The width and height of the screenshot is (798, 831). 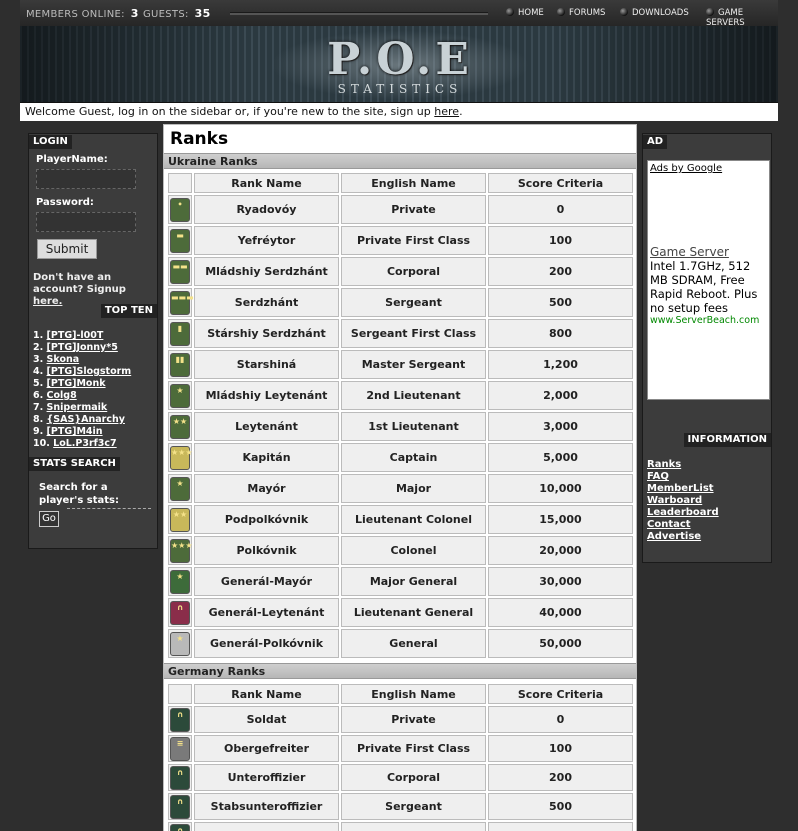 I want to click on rank-insignia-icon: ★★, so click(x=180, y=520).